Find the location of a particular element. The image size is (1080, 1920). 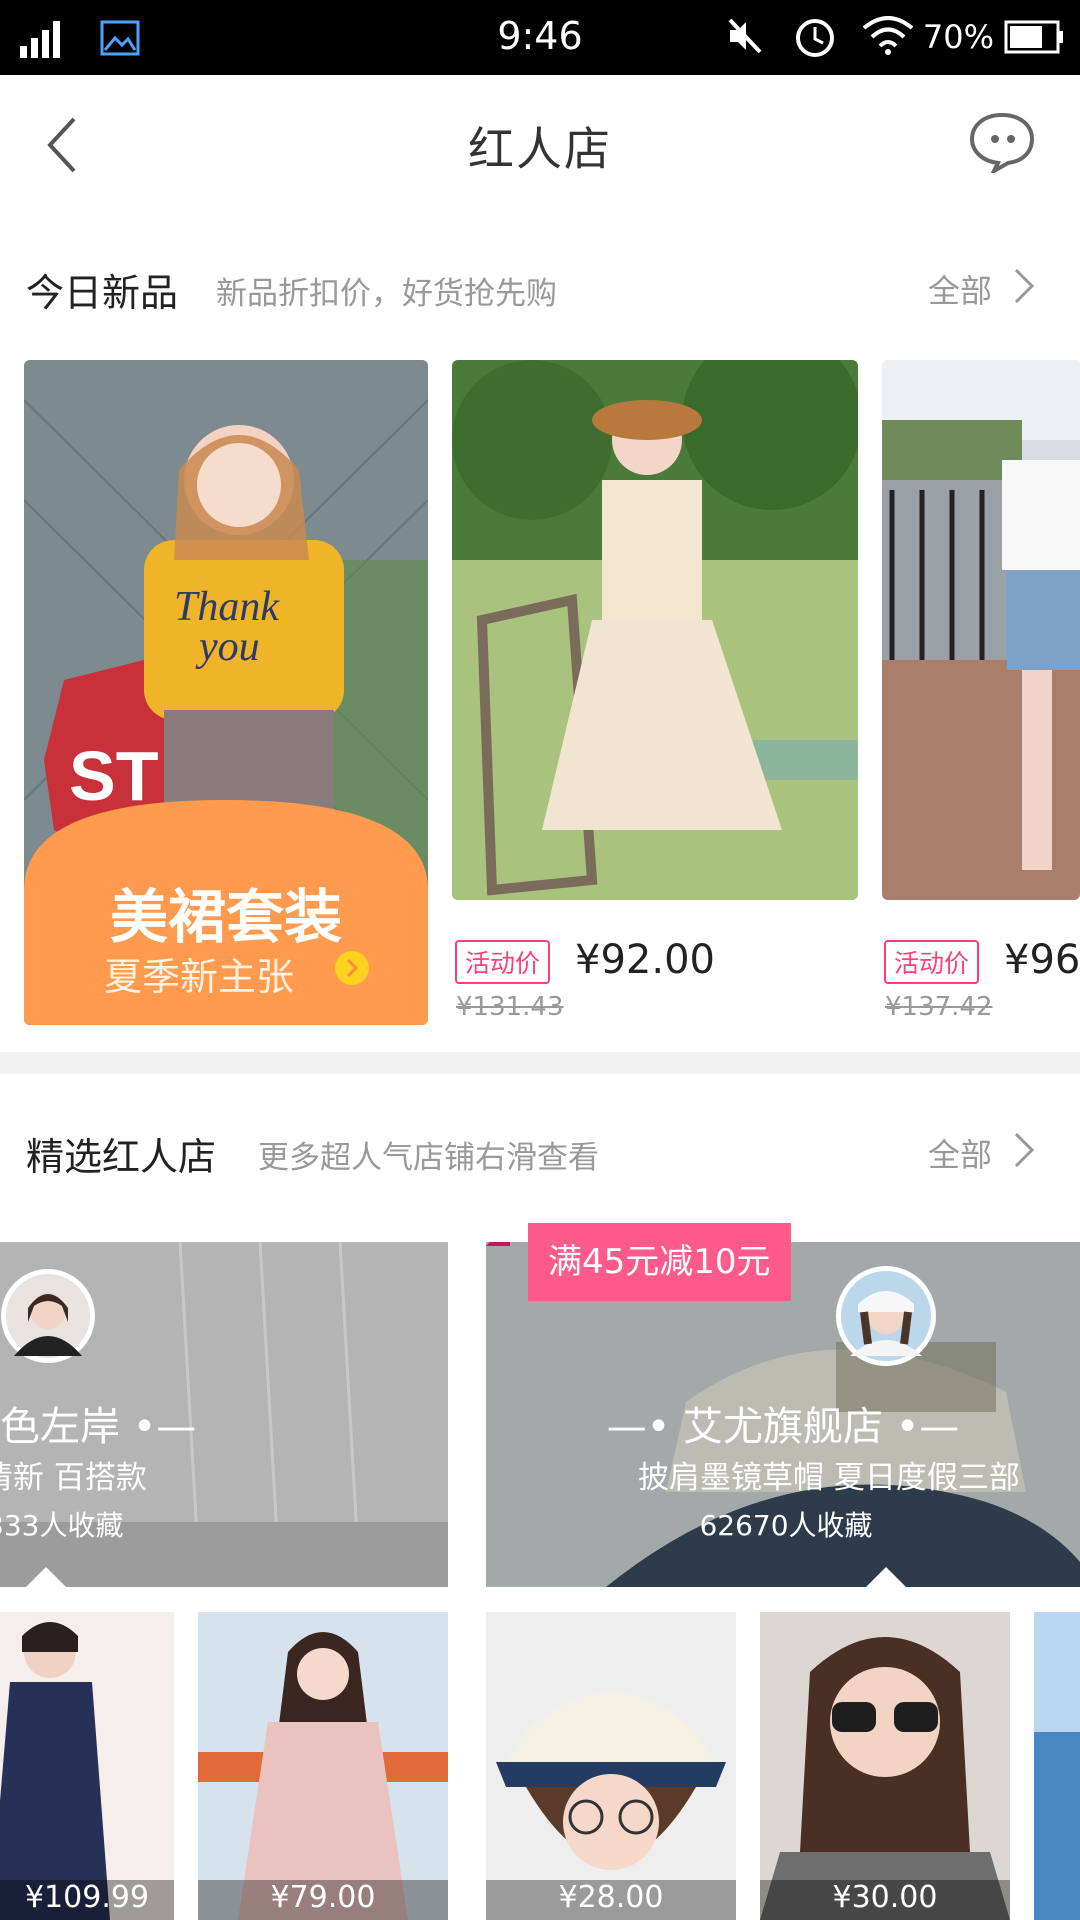

app-header: 红人店 is located at coordinates (540, 142).